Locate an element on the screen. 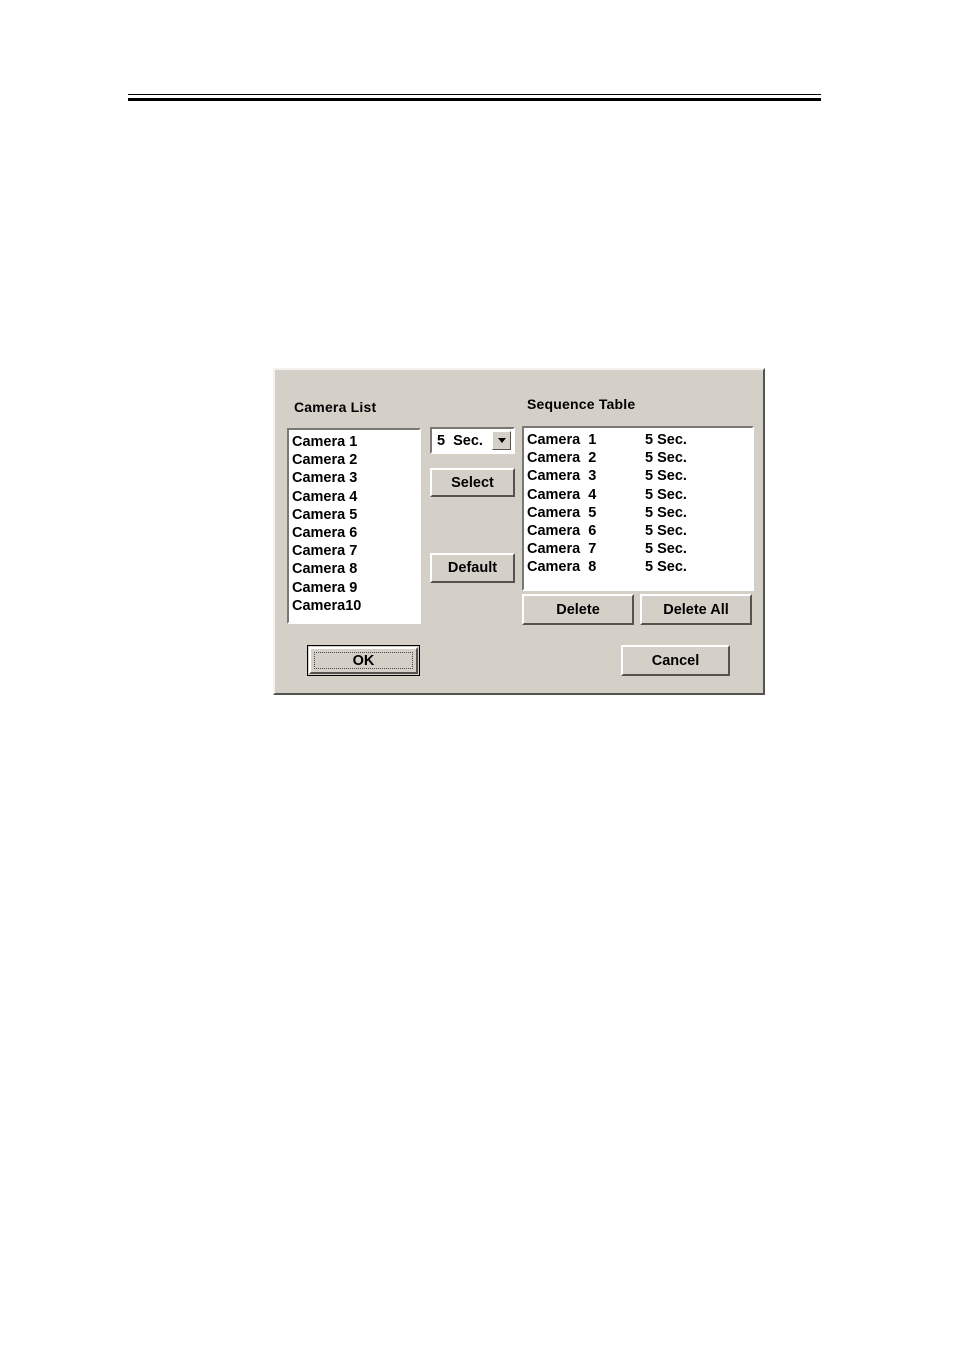  list-item: Camera 9 is located at coordinates (355, 588).